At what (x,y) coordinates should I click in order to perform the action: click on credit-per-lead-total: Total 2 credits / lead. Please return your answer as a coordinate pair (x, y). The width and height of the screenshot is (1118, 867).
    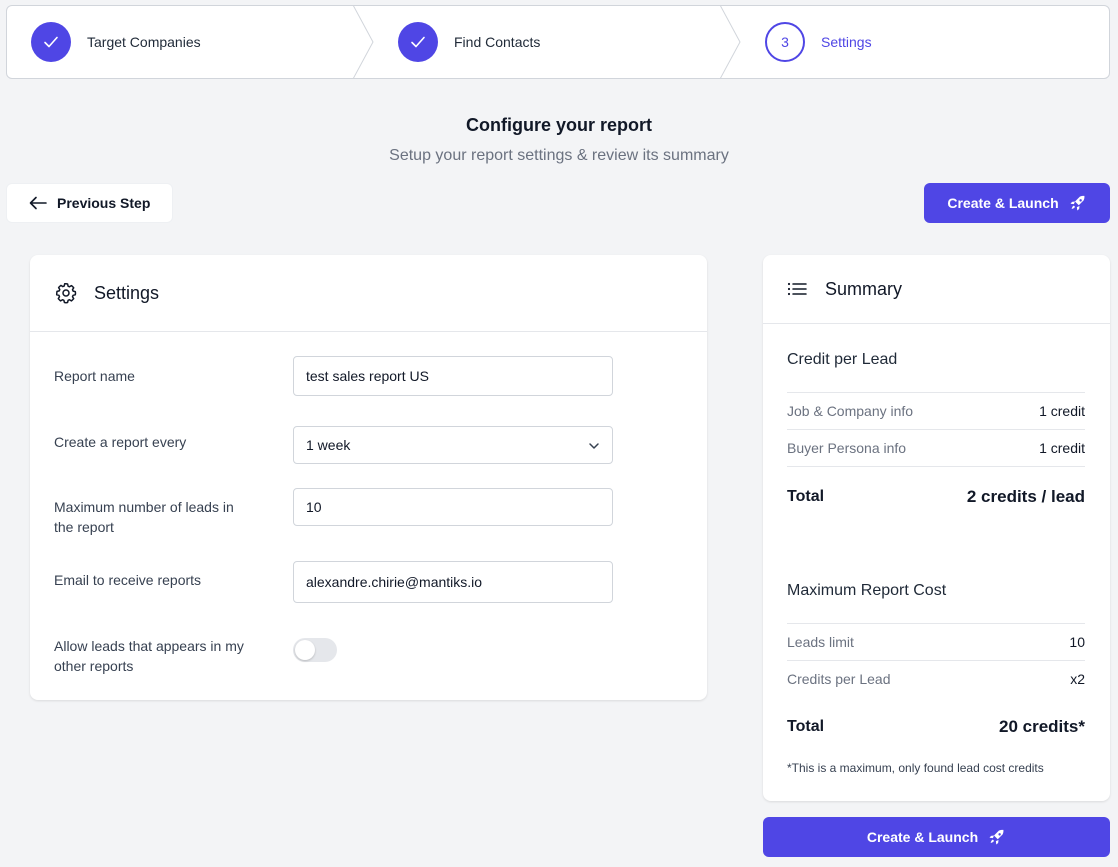
    Looking at the image, I should click on (936, 496).